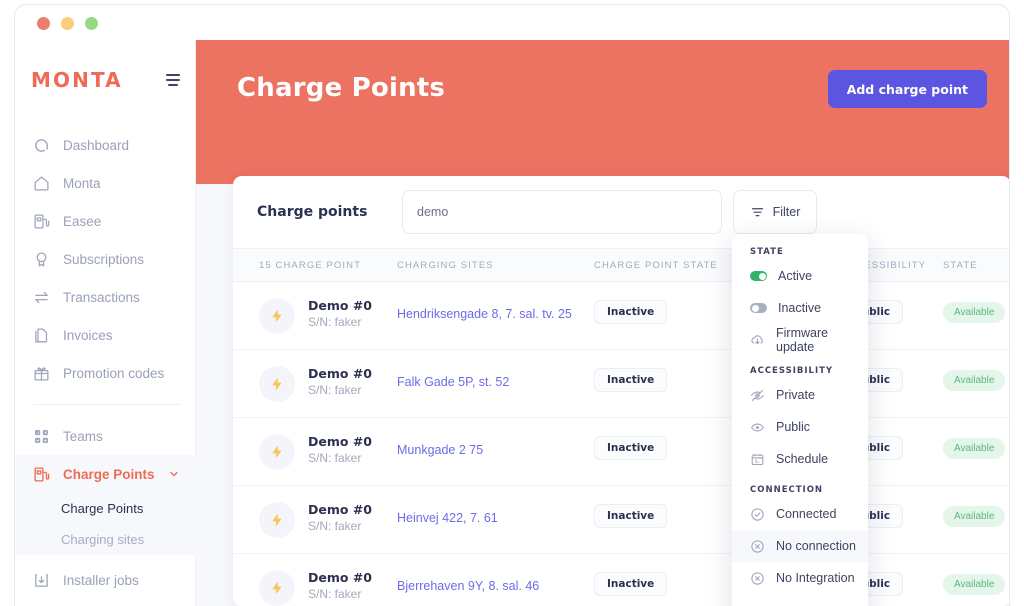 This screenshot has width=1024, height=606. What do you see at coordinates (105, 580) in the screenshot?
I see `sidebar-item-installer-jobs: Installer jobs` at bounding box center [105, 580].